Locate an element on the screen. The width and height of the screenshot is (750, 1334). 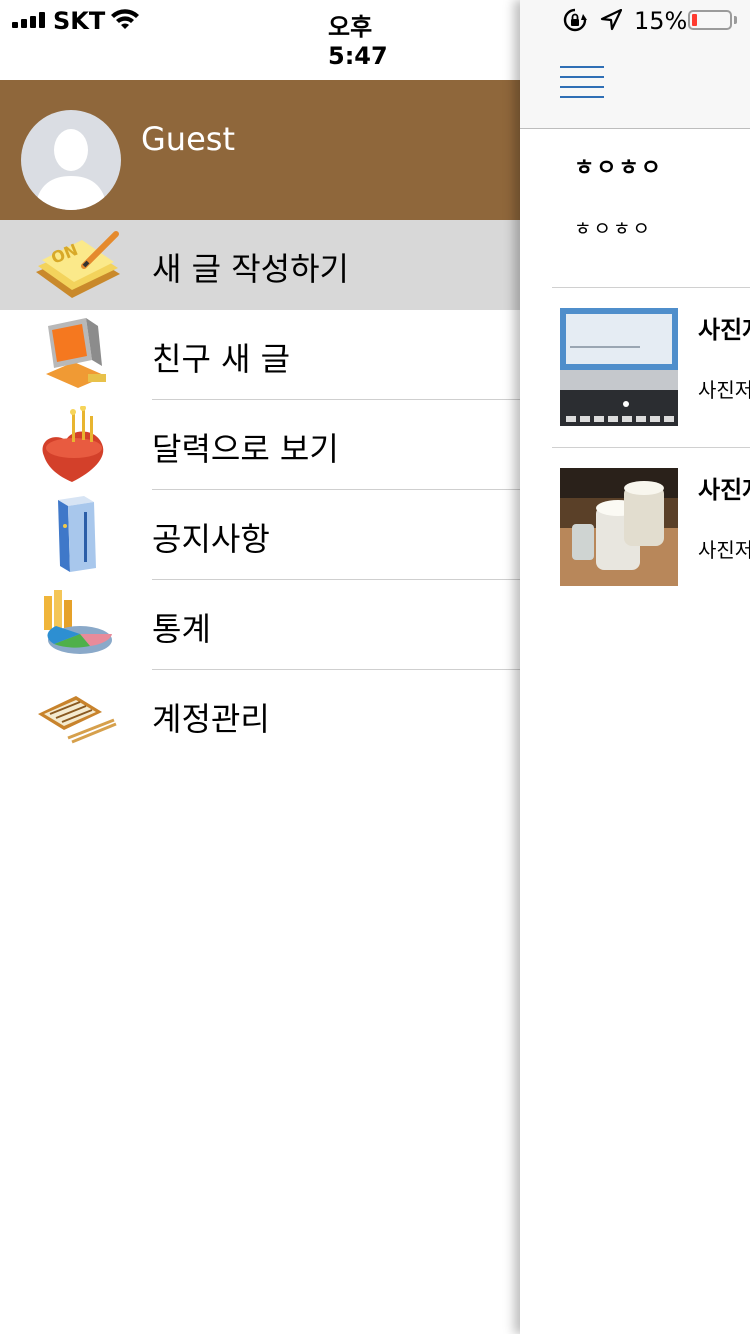
wifi-icon is located at coordinates (125, 19).